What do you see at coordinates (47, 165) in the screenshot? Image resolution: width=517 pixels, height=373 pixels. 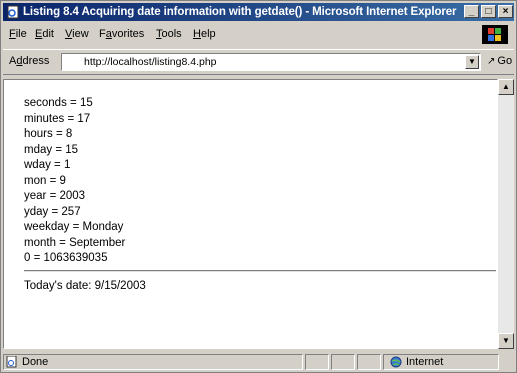 I see `list-item: wday = 1` at bounding box center [47, 165].